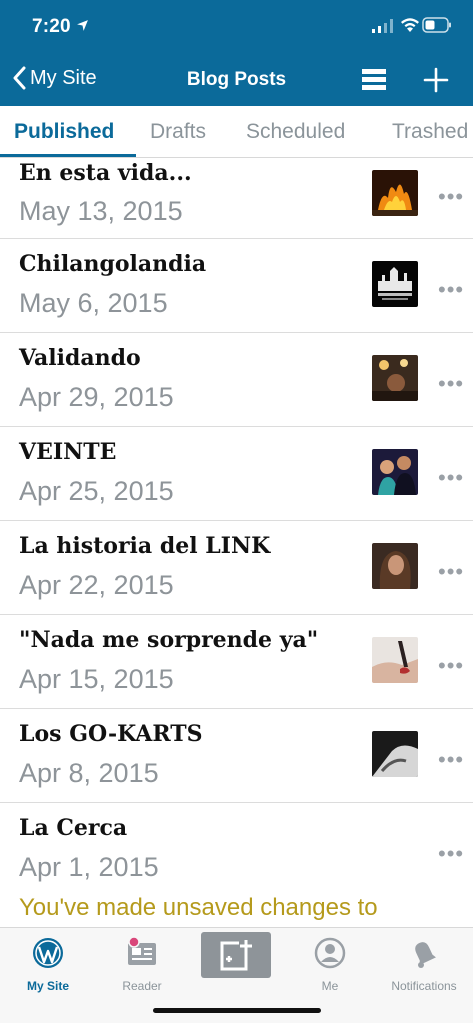  I want to click on status-time: 7:20, so click(51, 26).